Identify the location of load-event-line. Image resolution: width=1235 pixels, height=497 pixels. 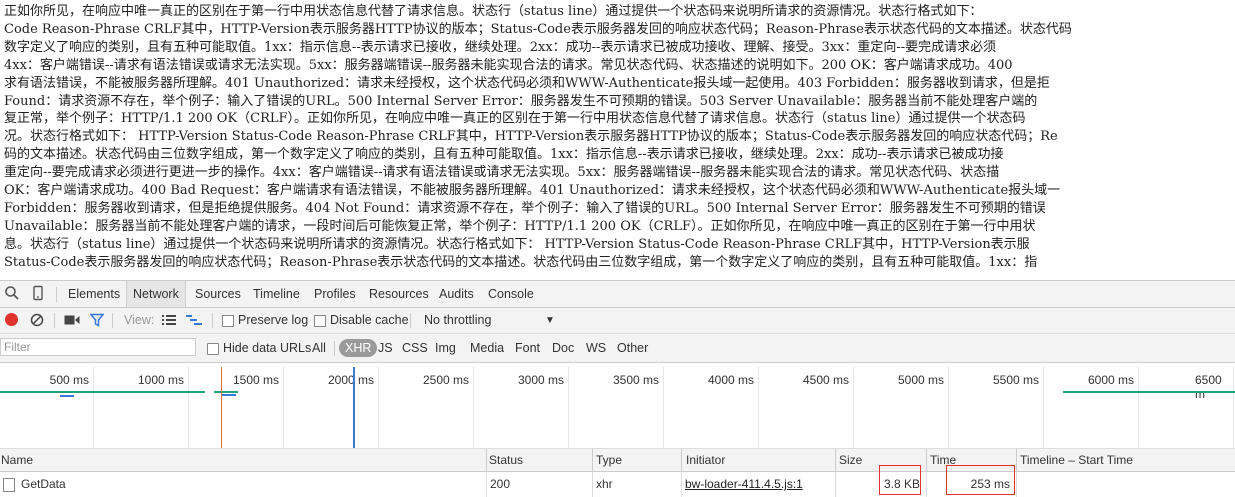
(221, 407).